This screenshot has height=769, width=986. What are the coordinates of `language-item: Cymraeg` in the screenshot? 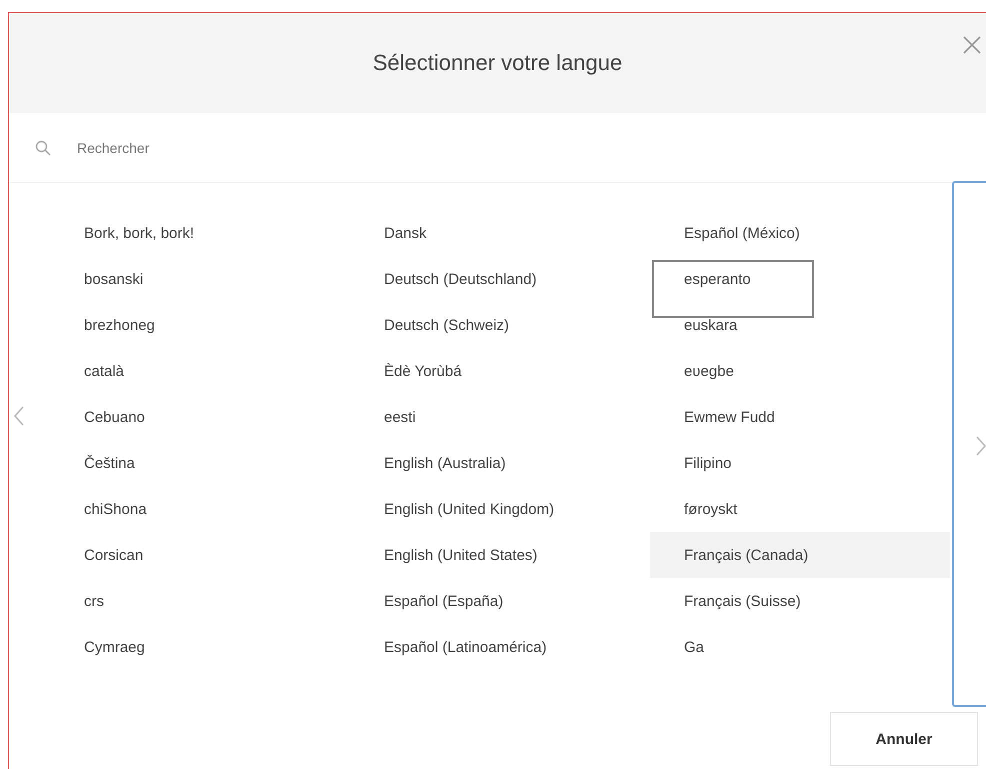 It's located at (200, 647).